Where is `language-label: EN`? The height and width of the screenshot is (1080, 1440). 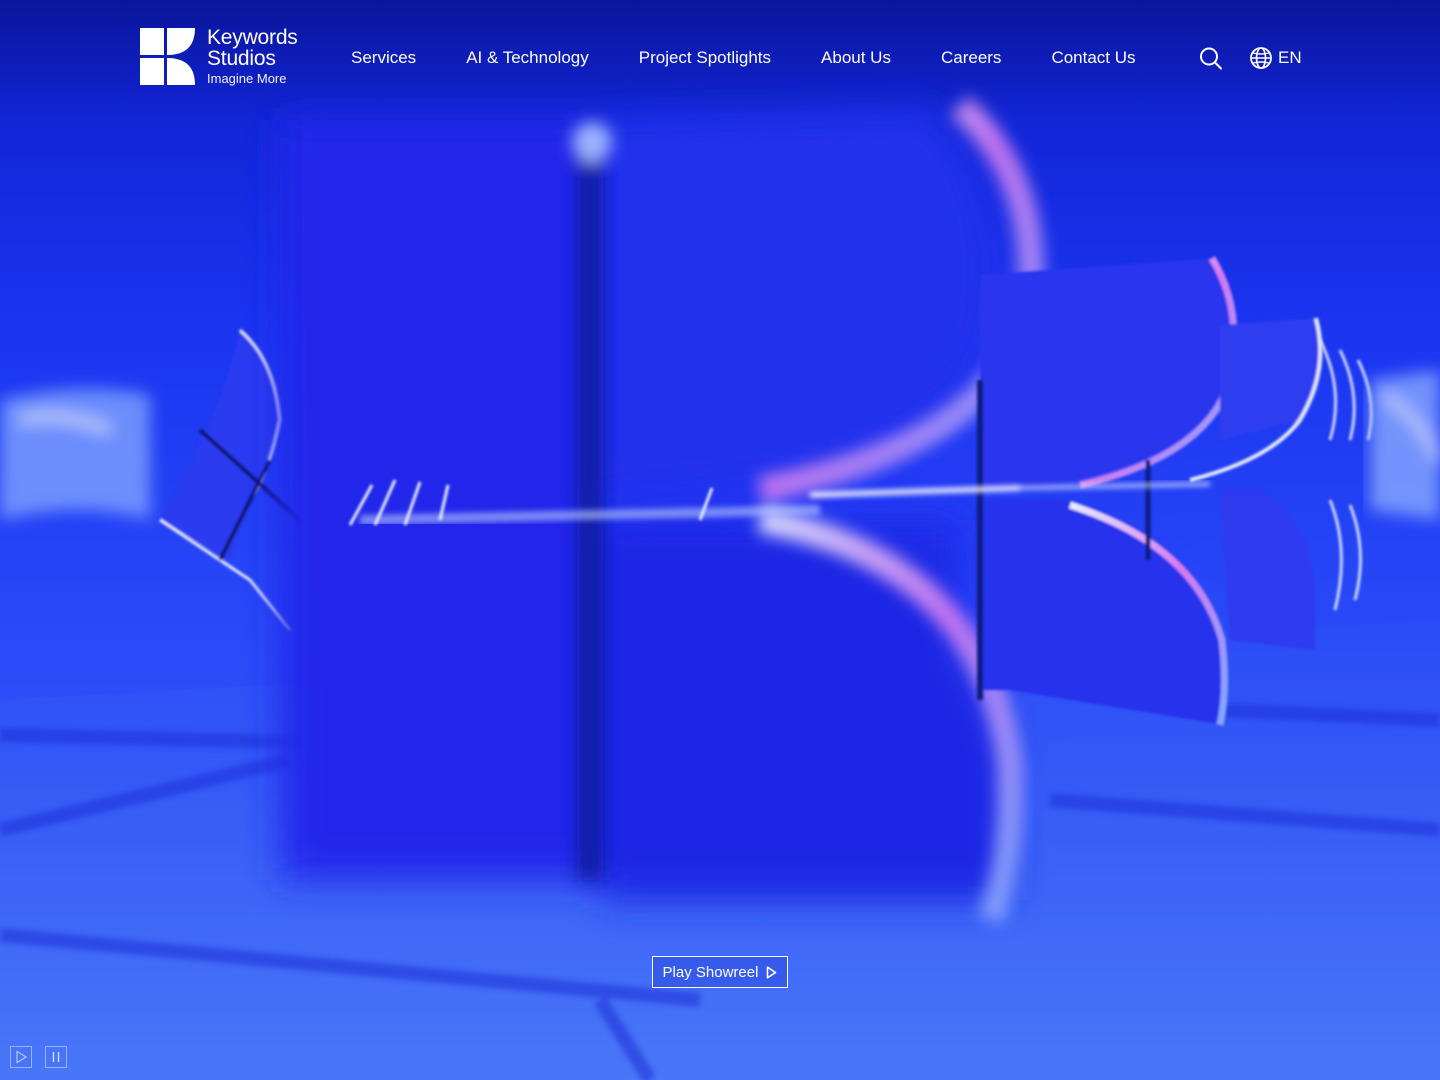 language-label: EN is located at coordinates (1290, 57).